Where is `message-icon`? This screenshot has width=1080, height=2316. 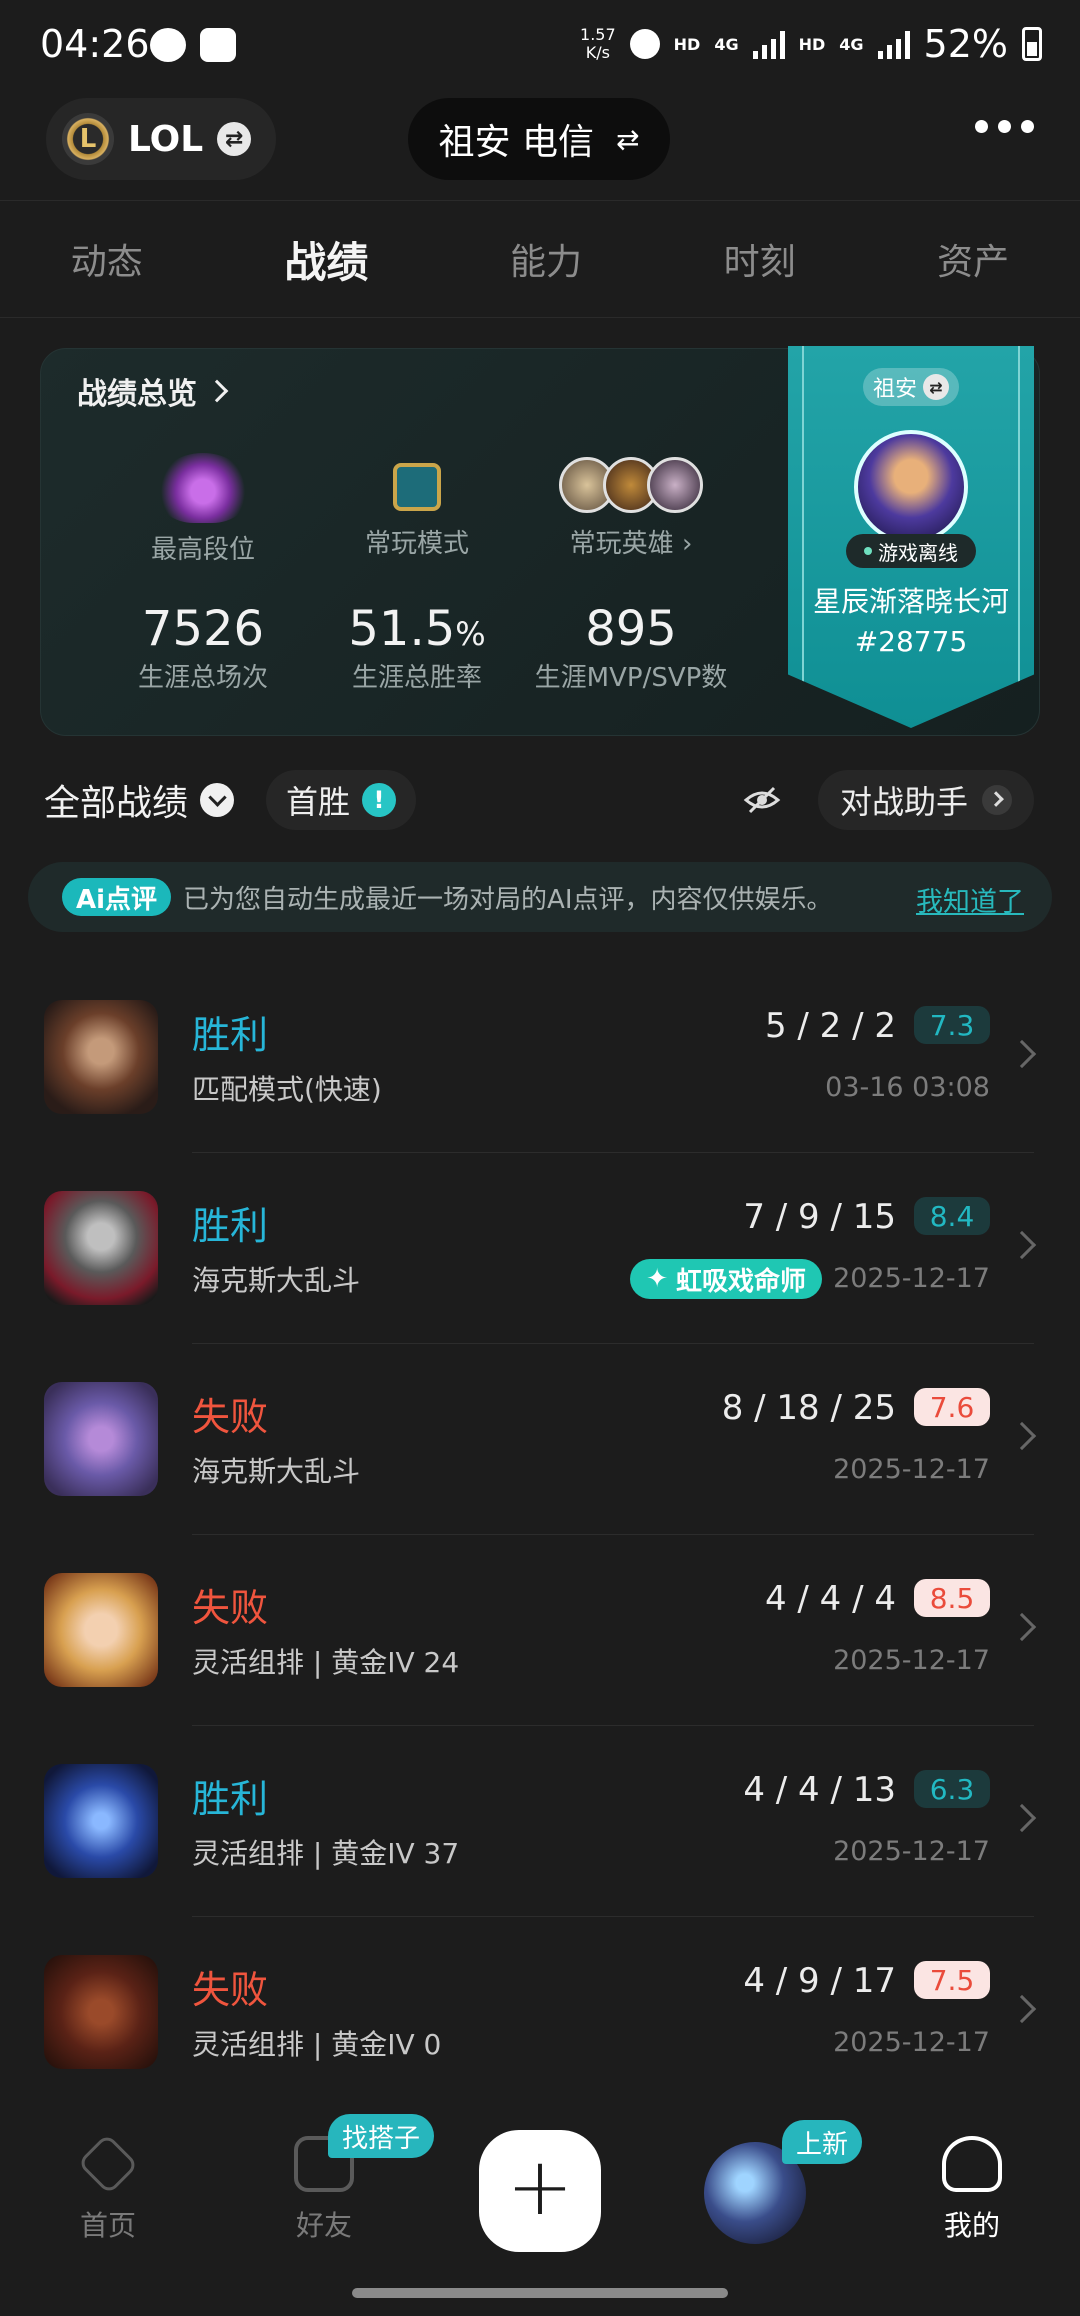 message-icon is located at coordinates (168, 45).